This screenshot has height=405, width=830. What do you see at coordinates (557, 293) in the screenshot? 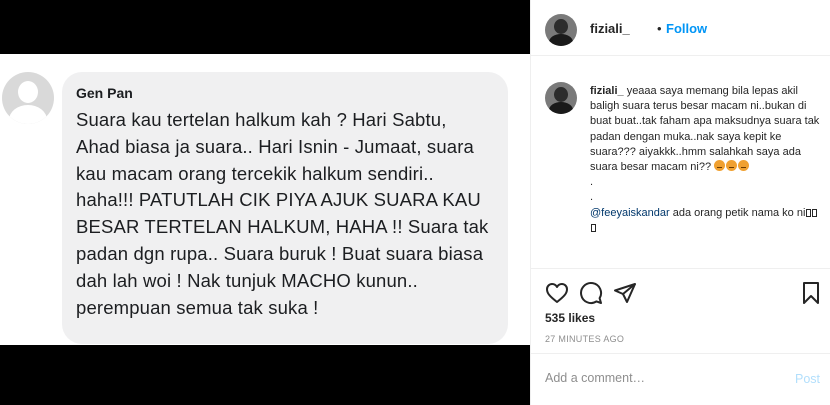
I see `heart-icon` at bounding box center [557, 293].